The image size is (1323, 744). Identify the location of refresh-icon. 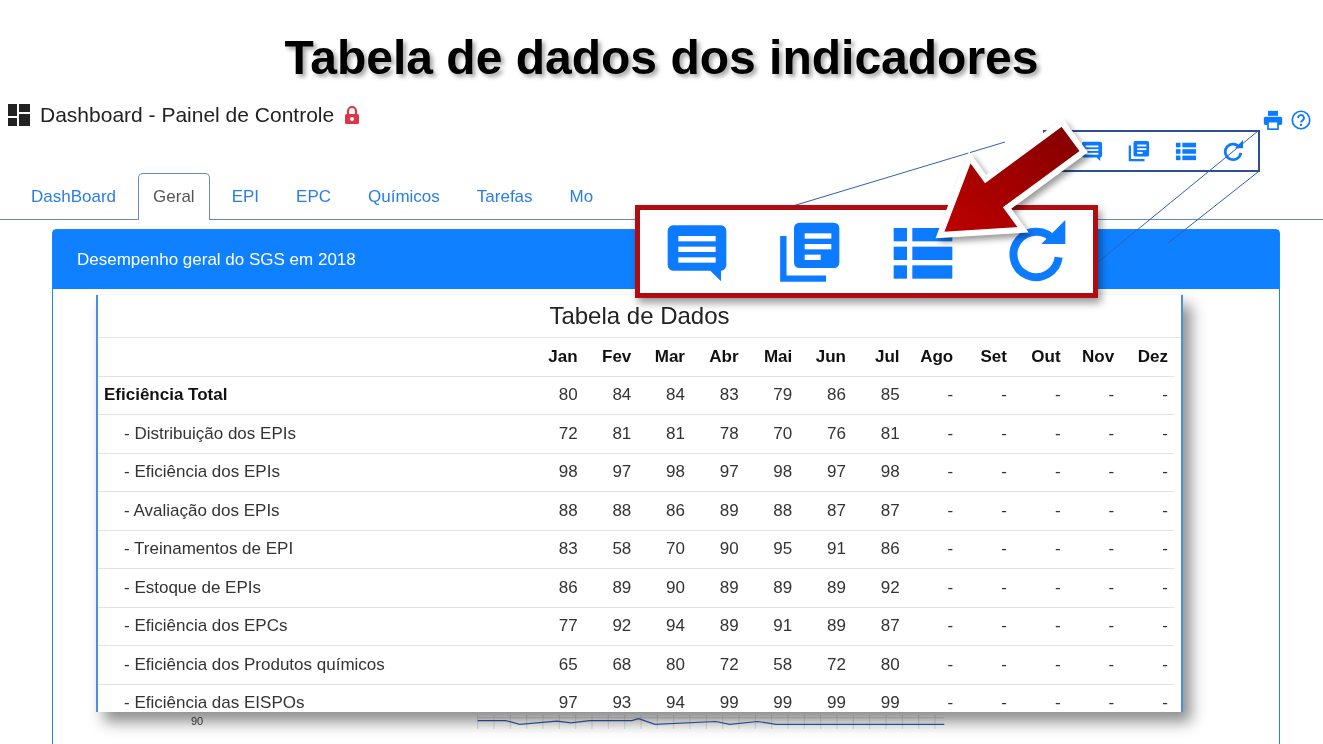
(1233, 151).